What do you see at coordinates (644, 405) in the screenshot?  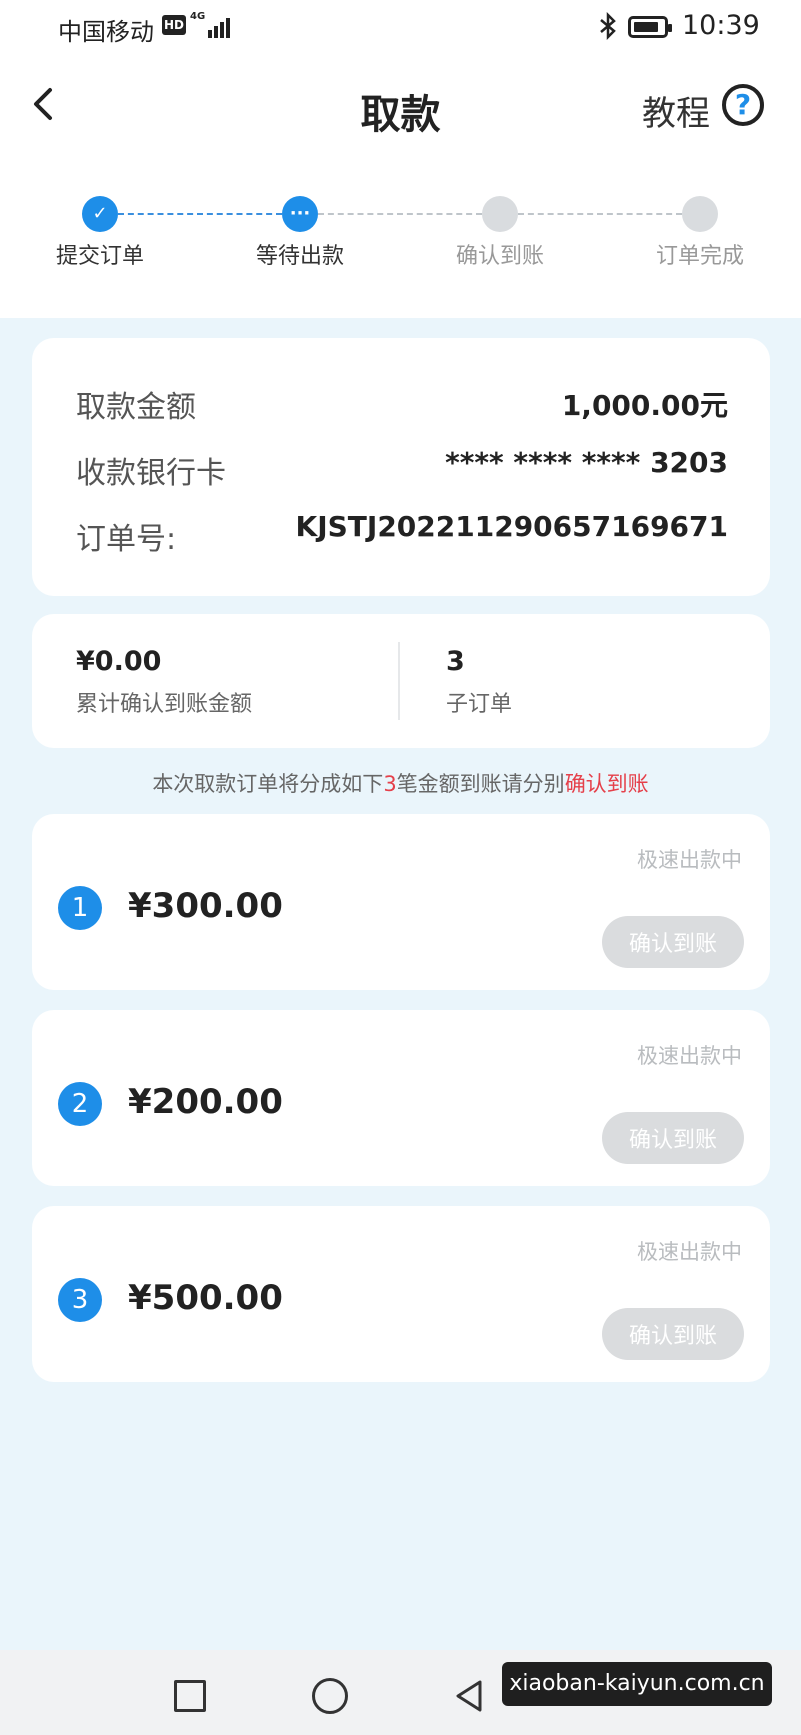 I see `amount-value: 1,000.00元` at bounding box center [644, 405].